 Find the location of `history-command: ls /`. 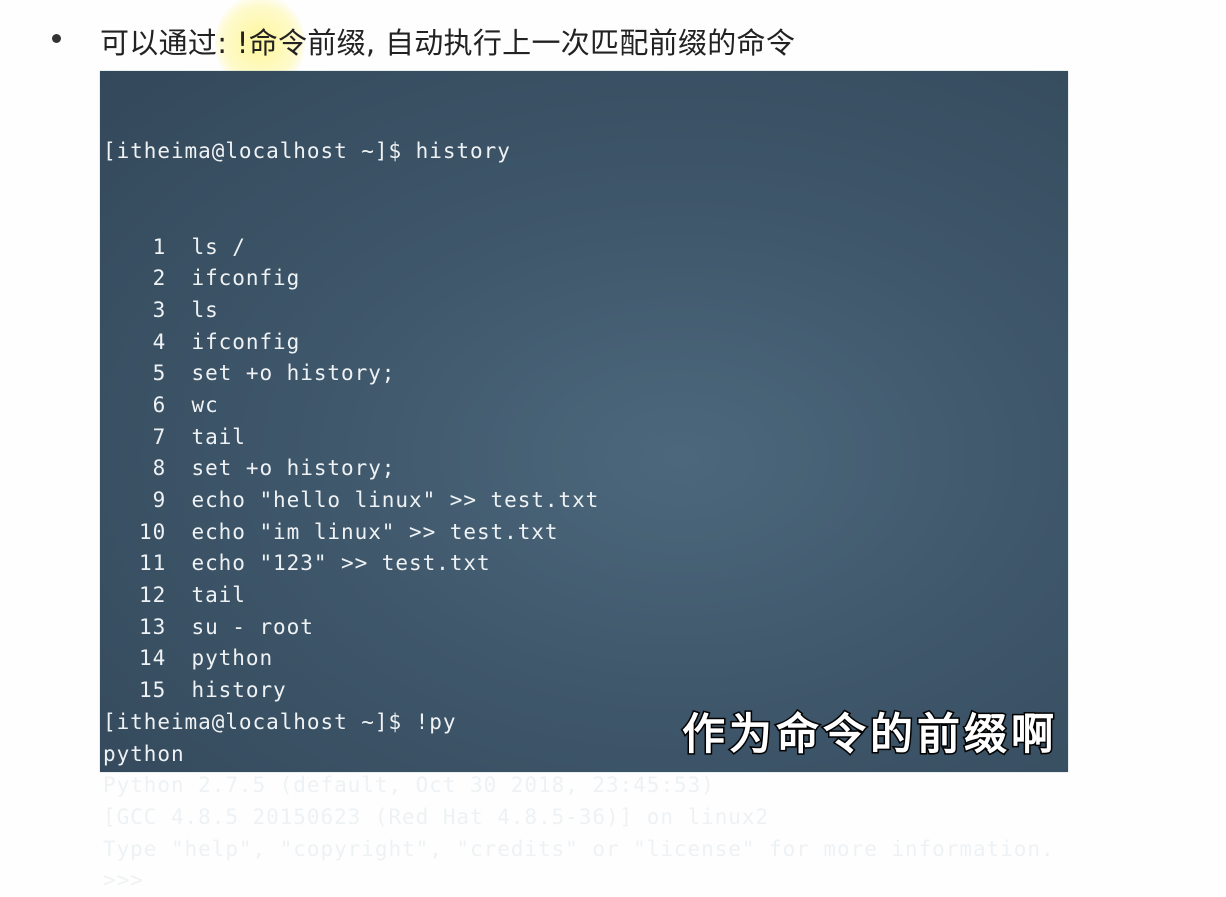

history-command: ls / is located at coordinates (218, 246).